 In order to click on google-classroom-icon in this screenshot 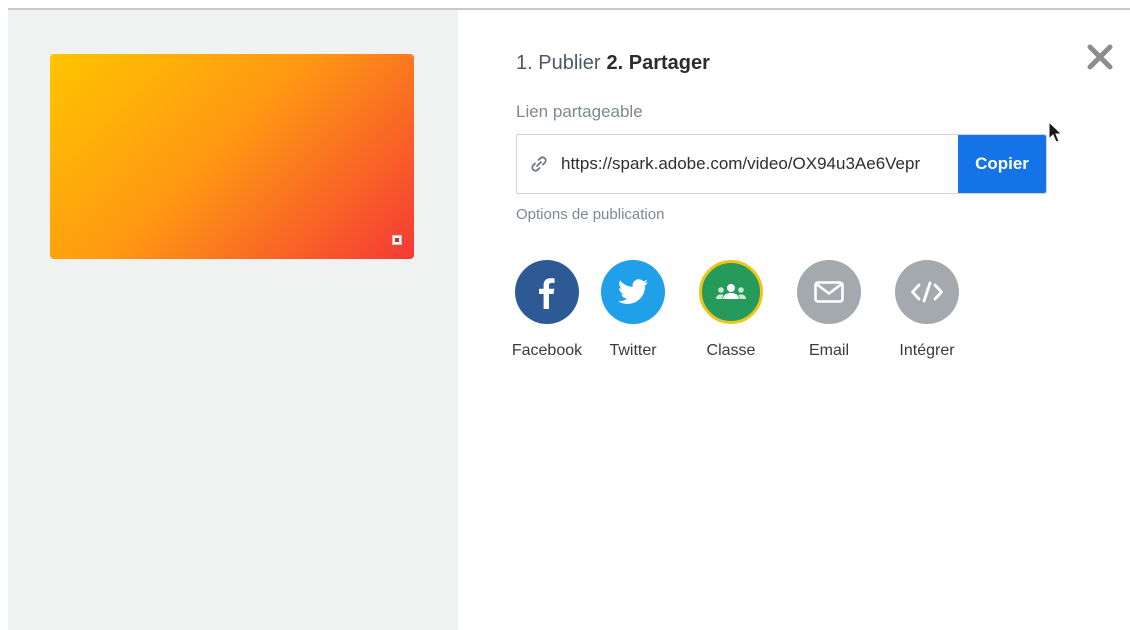, I will do `click(731, 292)`.